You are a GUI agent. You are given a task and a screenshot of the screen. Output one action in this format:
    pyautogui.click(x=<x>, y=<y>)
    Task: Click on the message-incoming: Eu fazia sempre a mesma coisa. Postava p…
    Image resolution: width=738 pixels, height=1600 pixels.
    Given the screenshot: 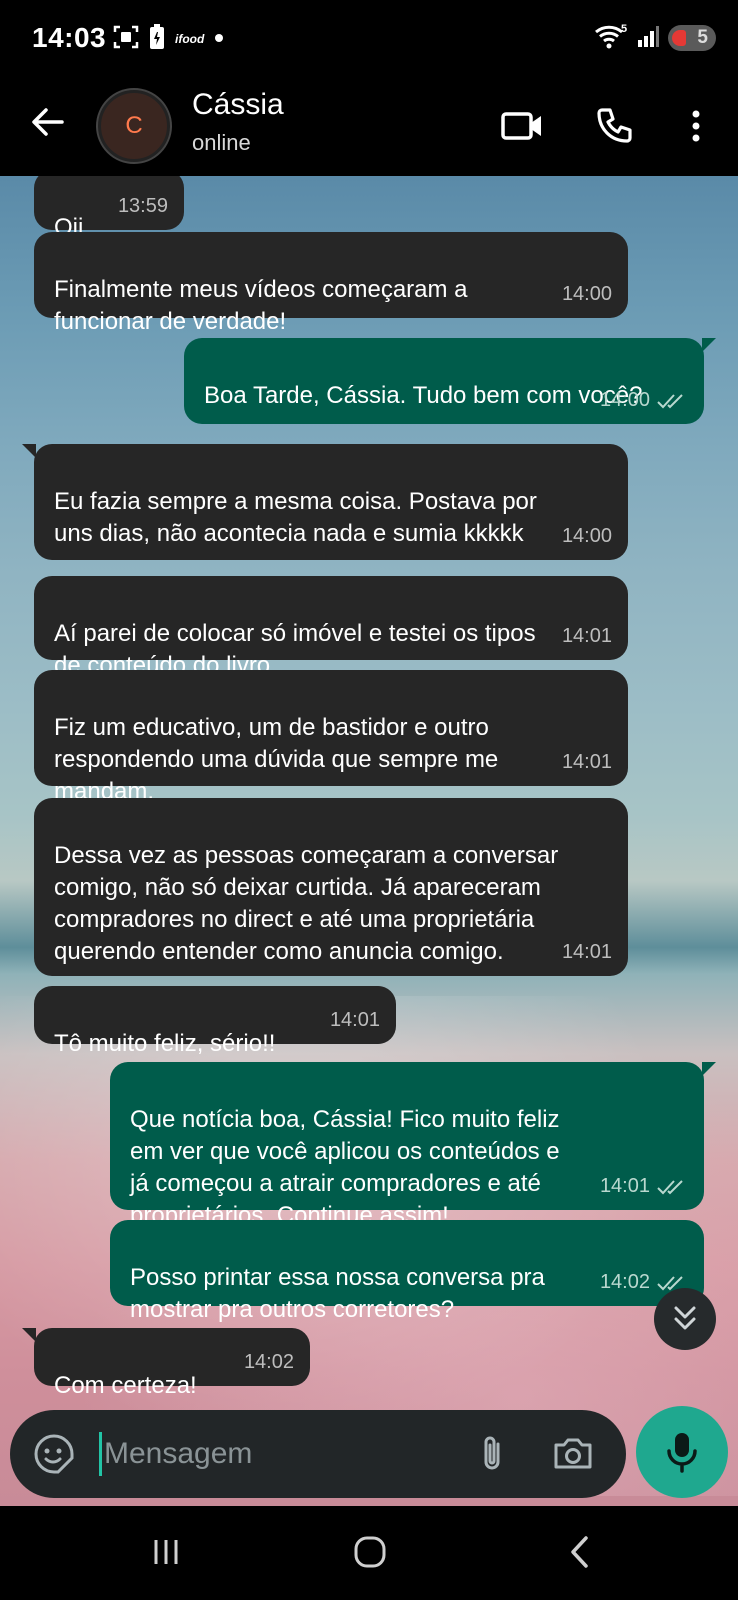 What is the action you would take?
    pyautogui.click(x=325, y=502)
    